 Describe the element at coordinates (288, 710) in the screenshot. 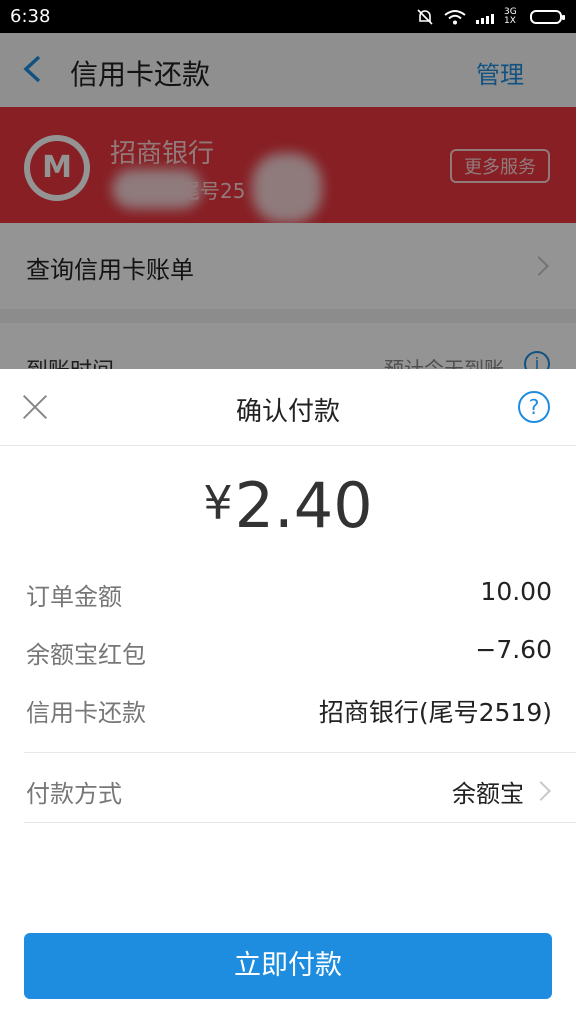

I see `credit-card-row: 信用卡还款 招商银行(尾号2519)` at that location.